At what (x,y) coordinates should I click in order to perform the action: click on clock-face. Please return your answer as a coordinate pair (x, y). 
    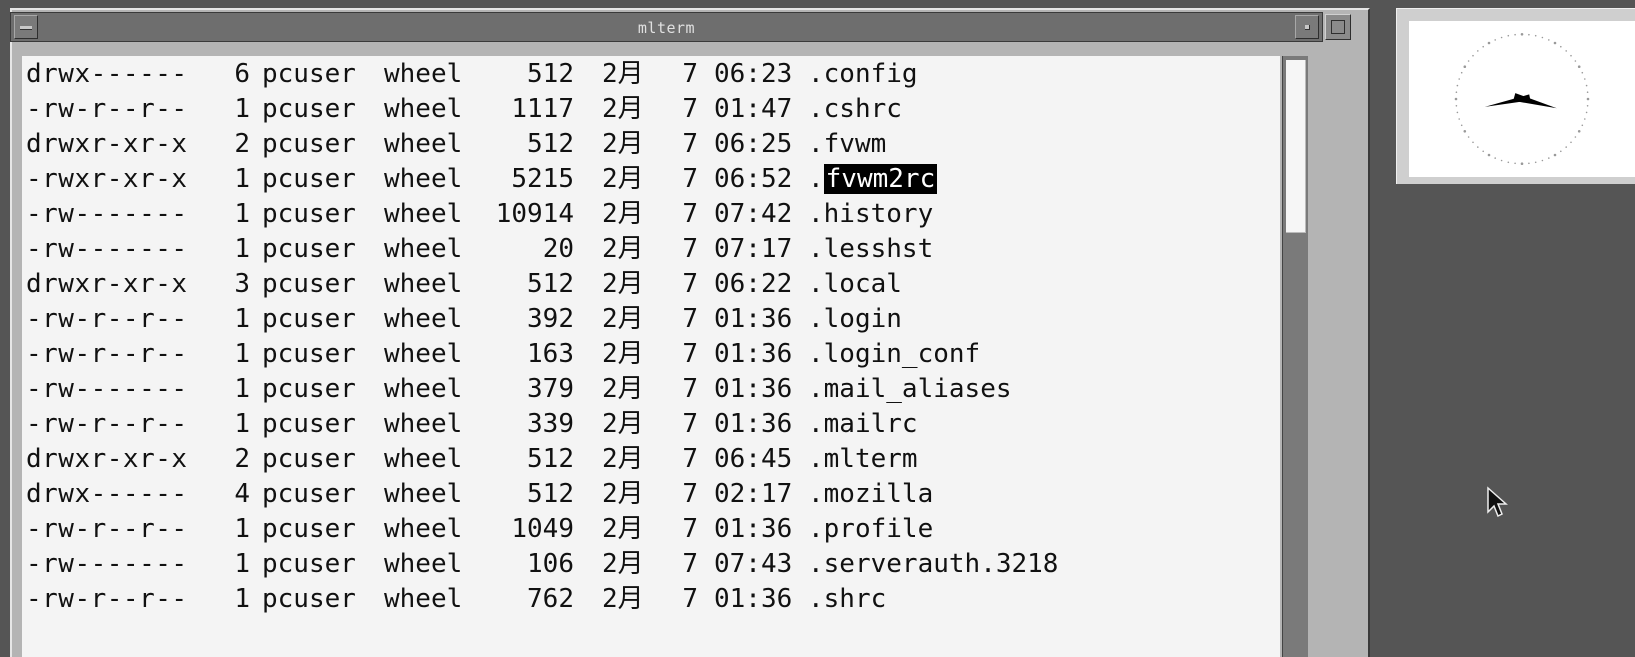
    Looking at the image, I should click on (1522, 99).